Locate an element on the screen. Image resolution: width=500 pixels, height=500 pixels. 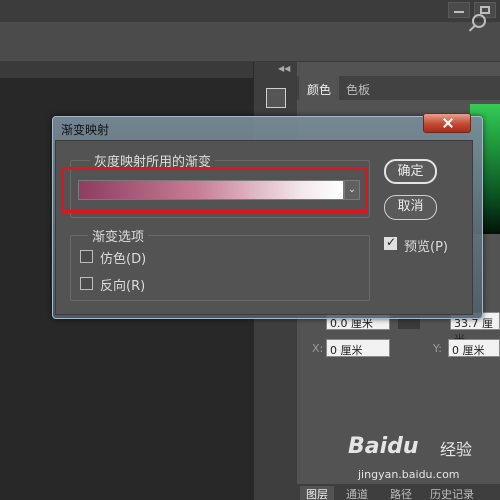
cancel-button: 取消 is located at coordinates (410, 207).